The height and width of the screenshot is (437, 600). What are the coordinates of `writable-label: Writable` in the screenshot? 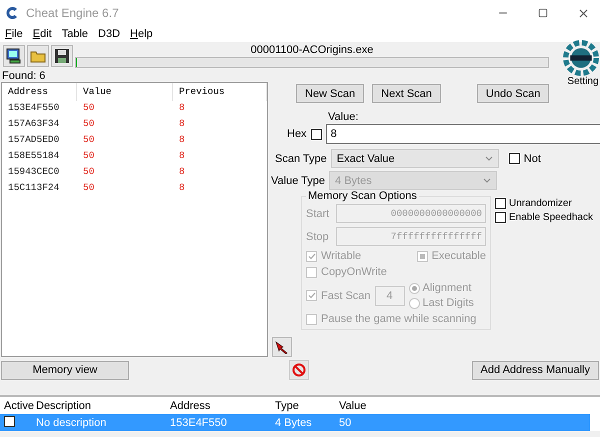 It's located at (341, 256).